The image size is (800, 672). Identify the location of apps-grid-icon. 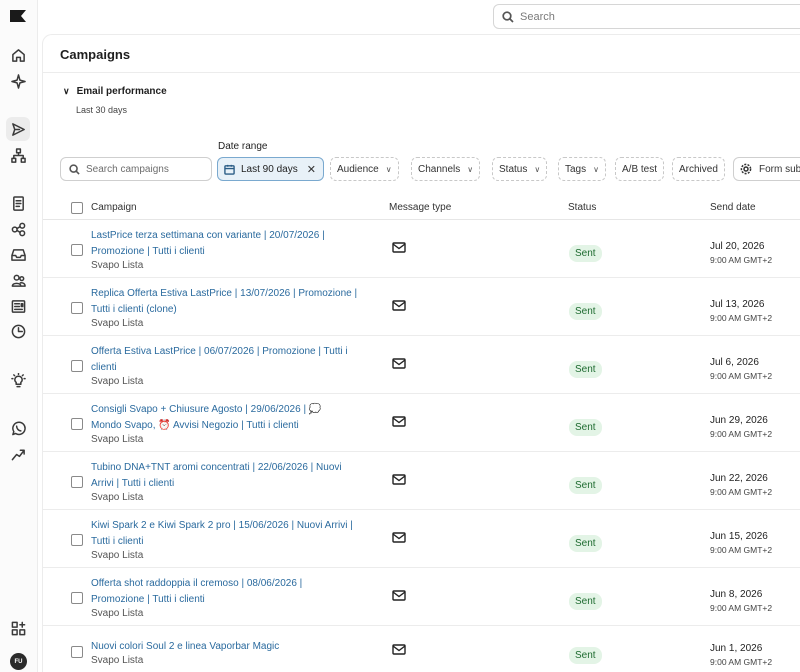
(18, 628).